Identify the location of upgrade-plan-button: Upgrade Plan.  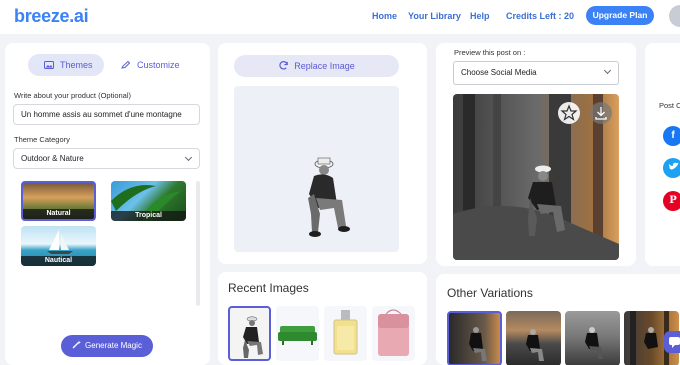
(620, 15).